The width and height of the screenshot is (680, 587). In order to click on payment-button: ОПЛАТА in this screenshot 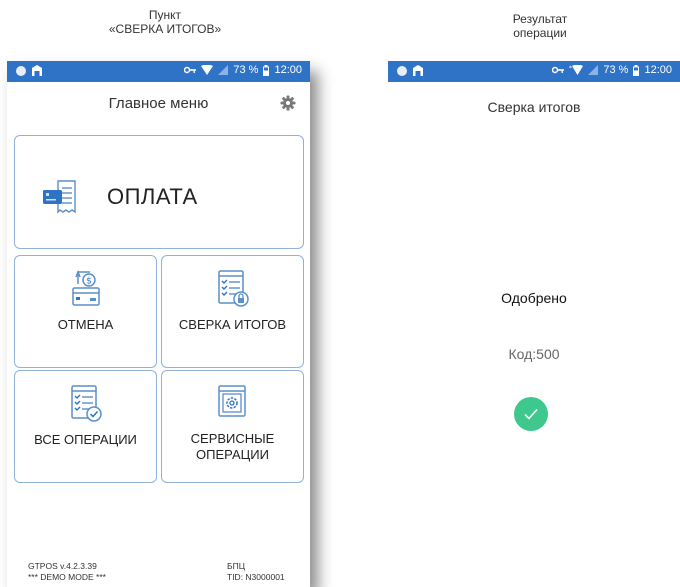, I will do `click(159, 192)`.